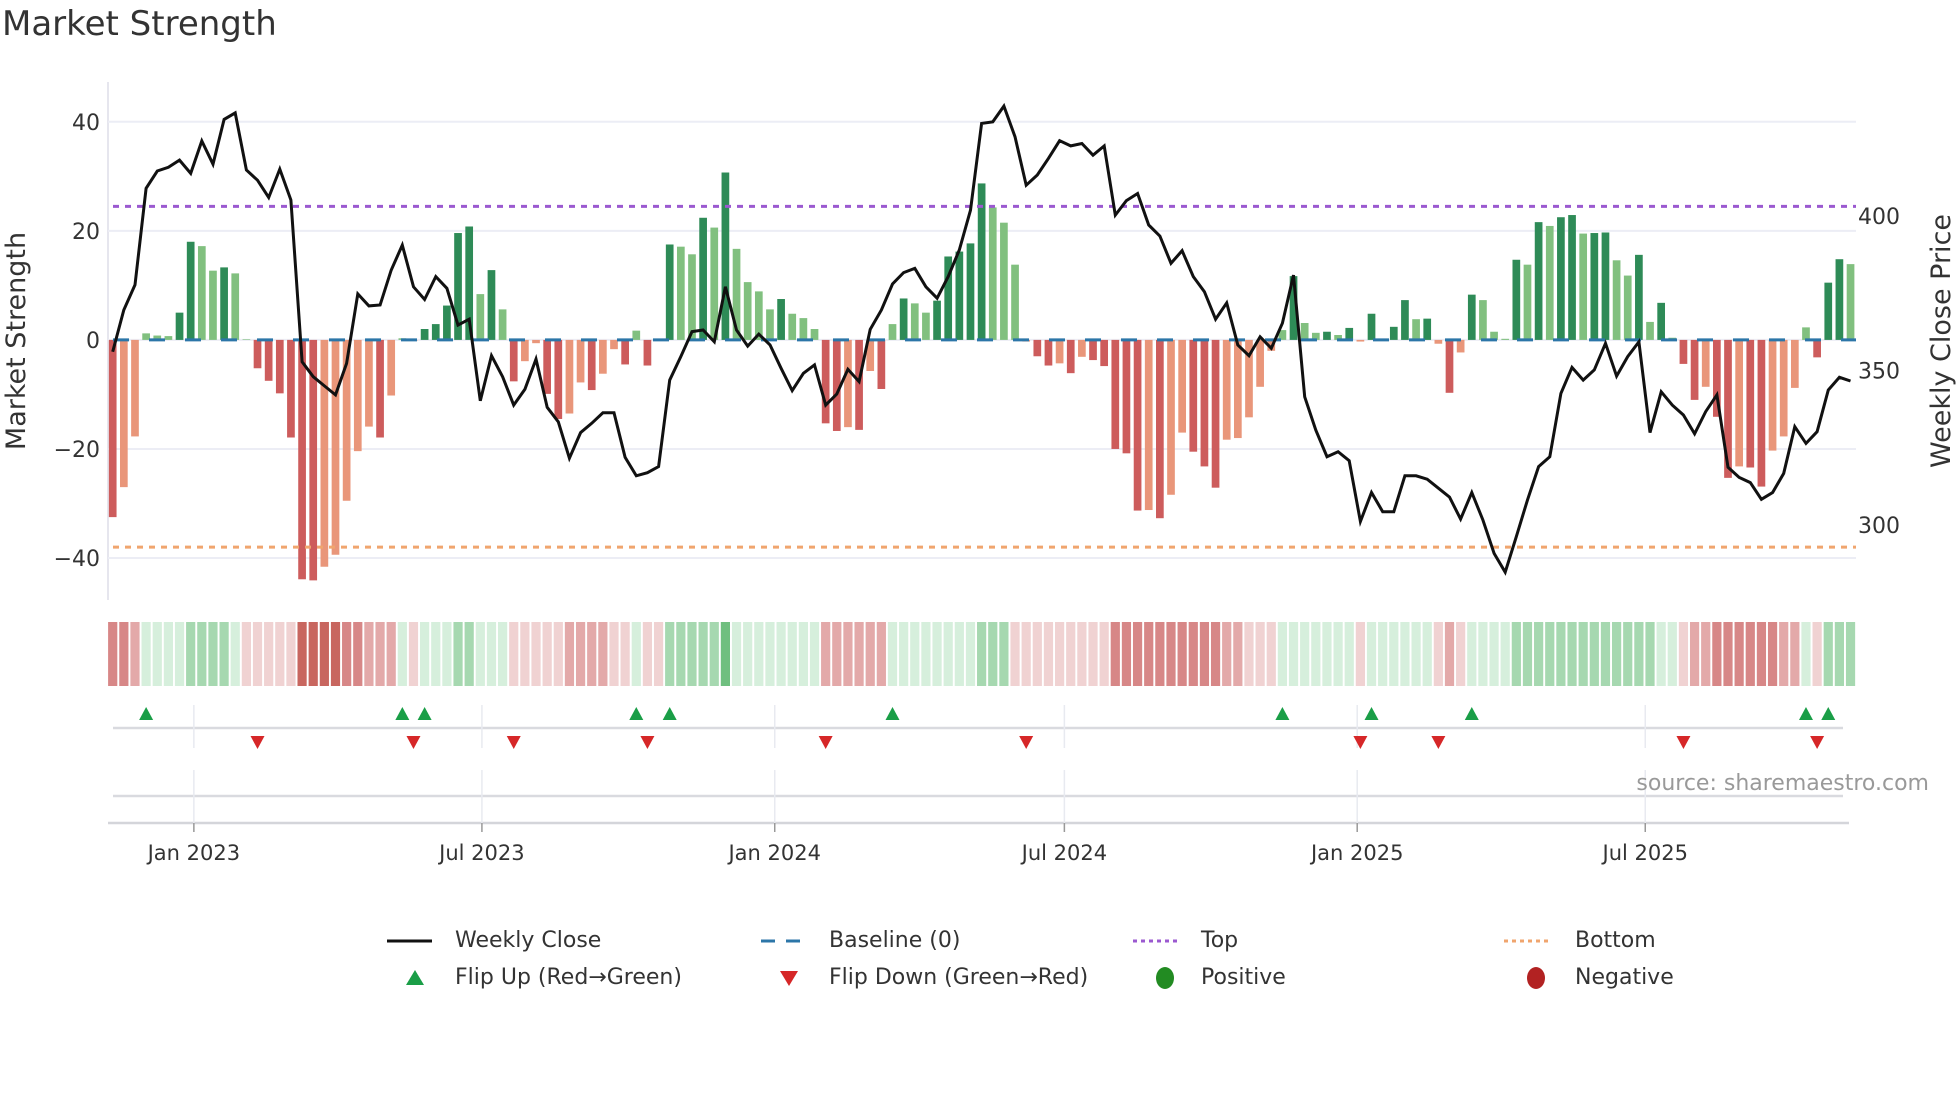  Describe the element at coordinates (1528, 941) in the screenshot. I see `dotted-line-icon` at that location.